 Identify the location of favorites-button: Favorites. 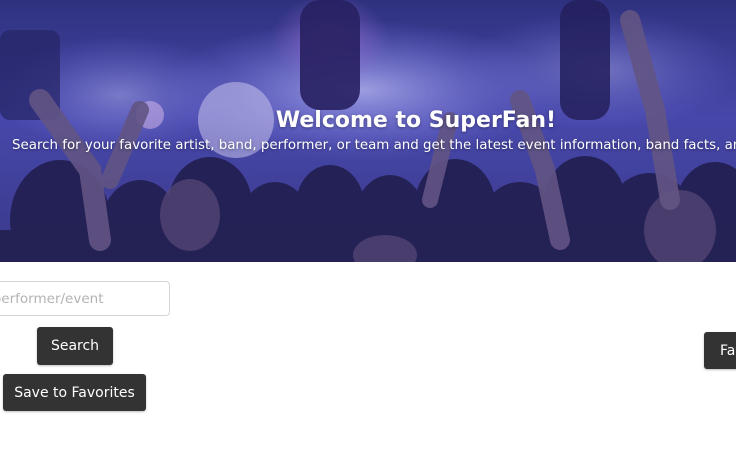
(720, 350).